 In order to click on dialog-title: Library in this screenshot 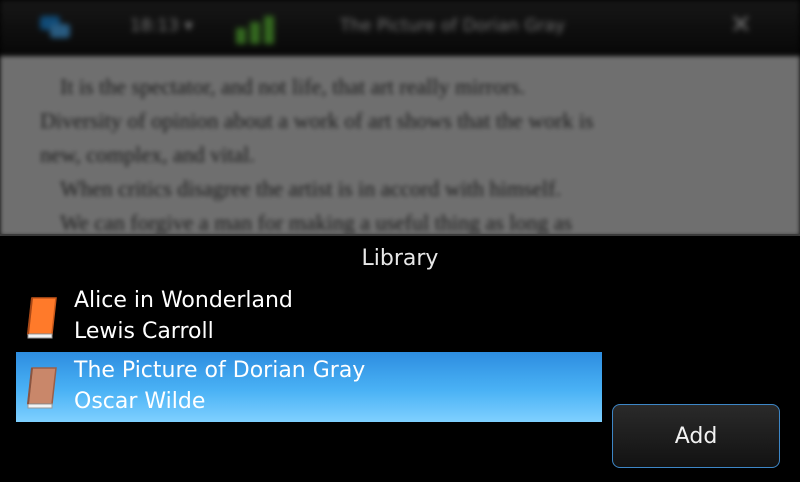, I will do `click(400, 258)`.